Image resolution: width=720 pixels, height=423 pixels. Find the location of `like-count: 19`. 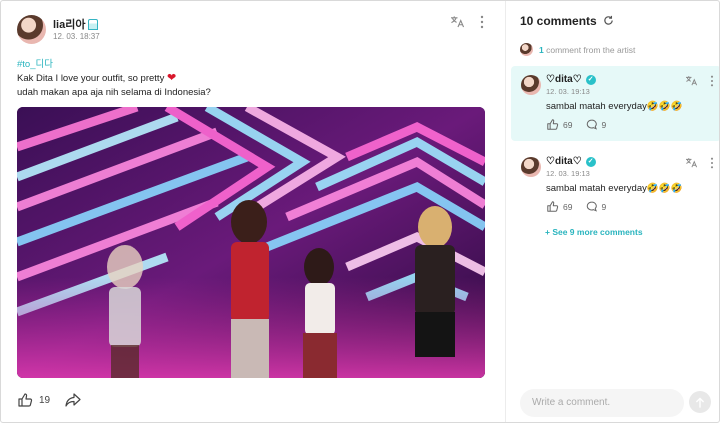

like-count: 19 is located at coordinates (45, 400).